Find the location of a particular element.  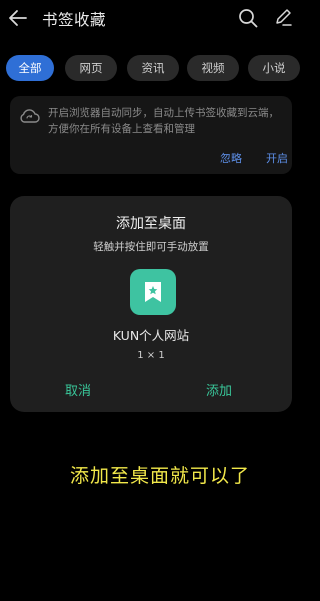

category-tabs: 全部 网页 资讯 视频 小说 is located at coordinates (150, 69).